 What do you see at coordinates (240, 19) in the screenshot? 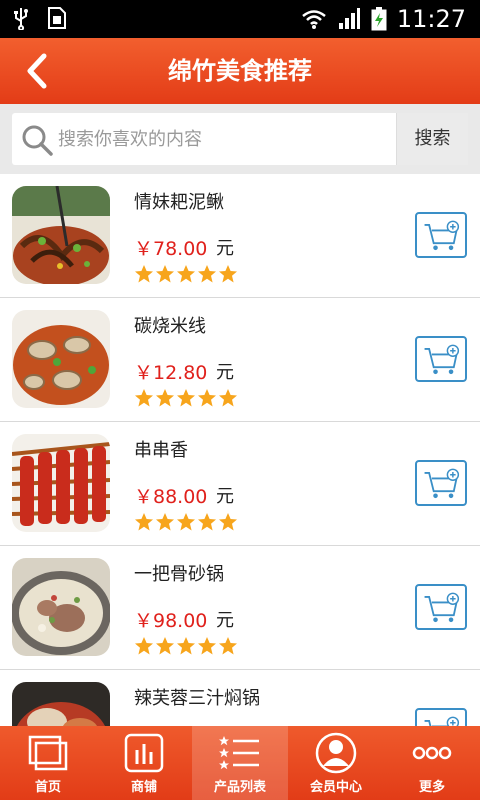
I see `status-bar: 11:27` at bounding box center [240, 19].